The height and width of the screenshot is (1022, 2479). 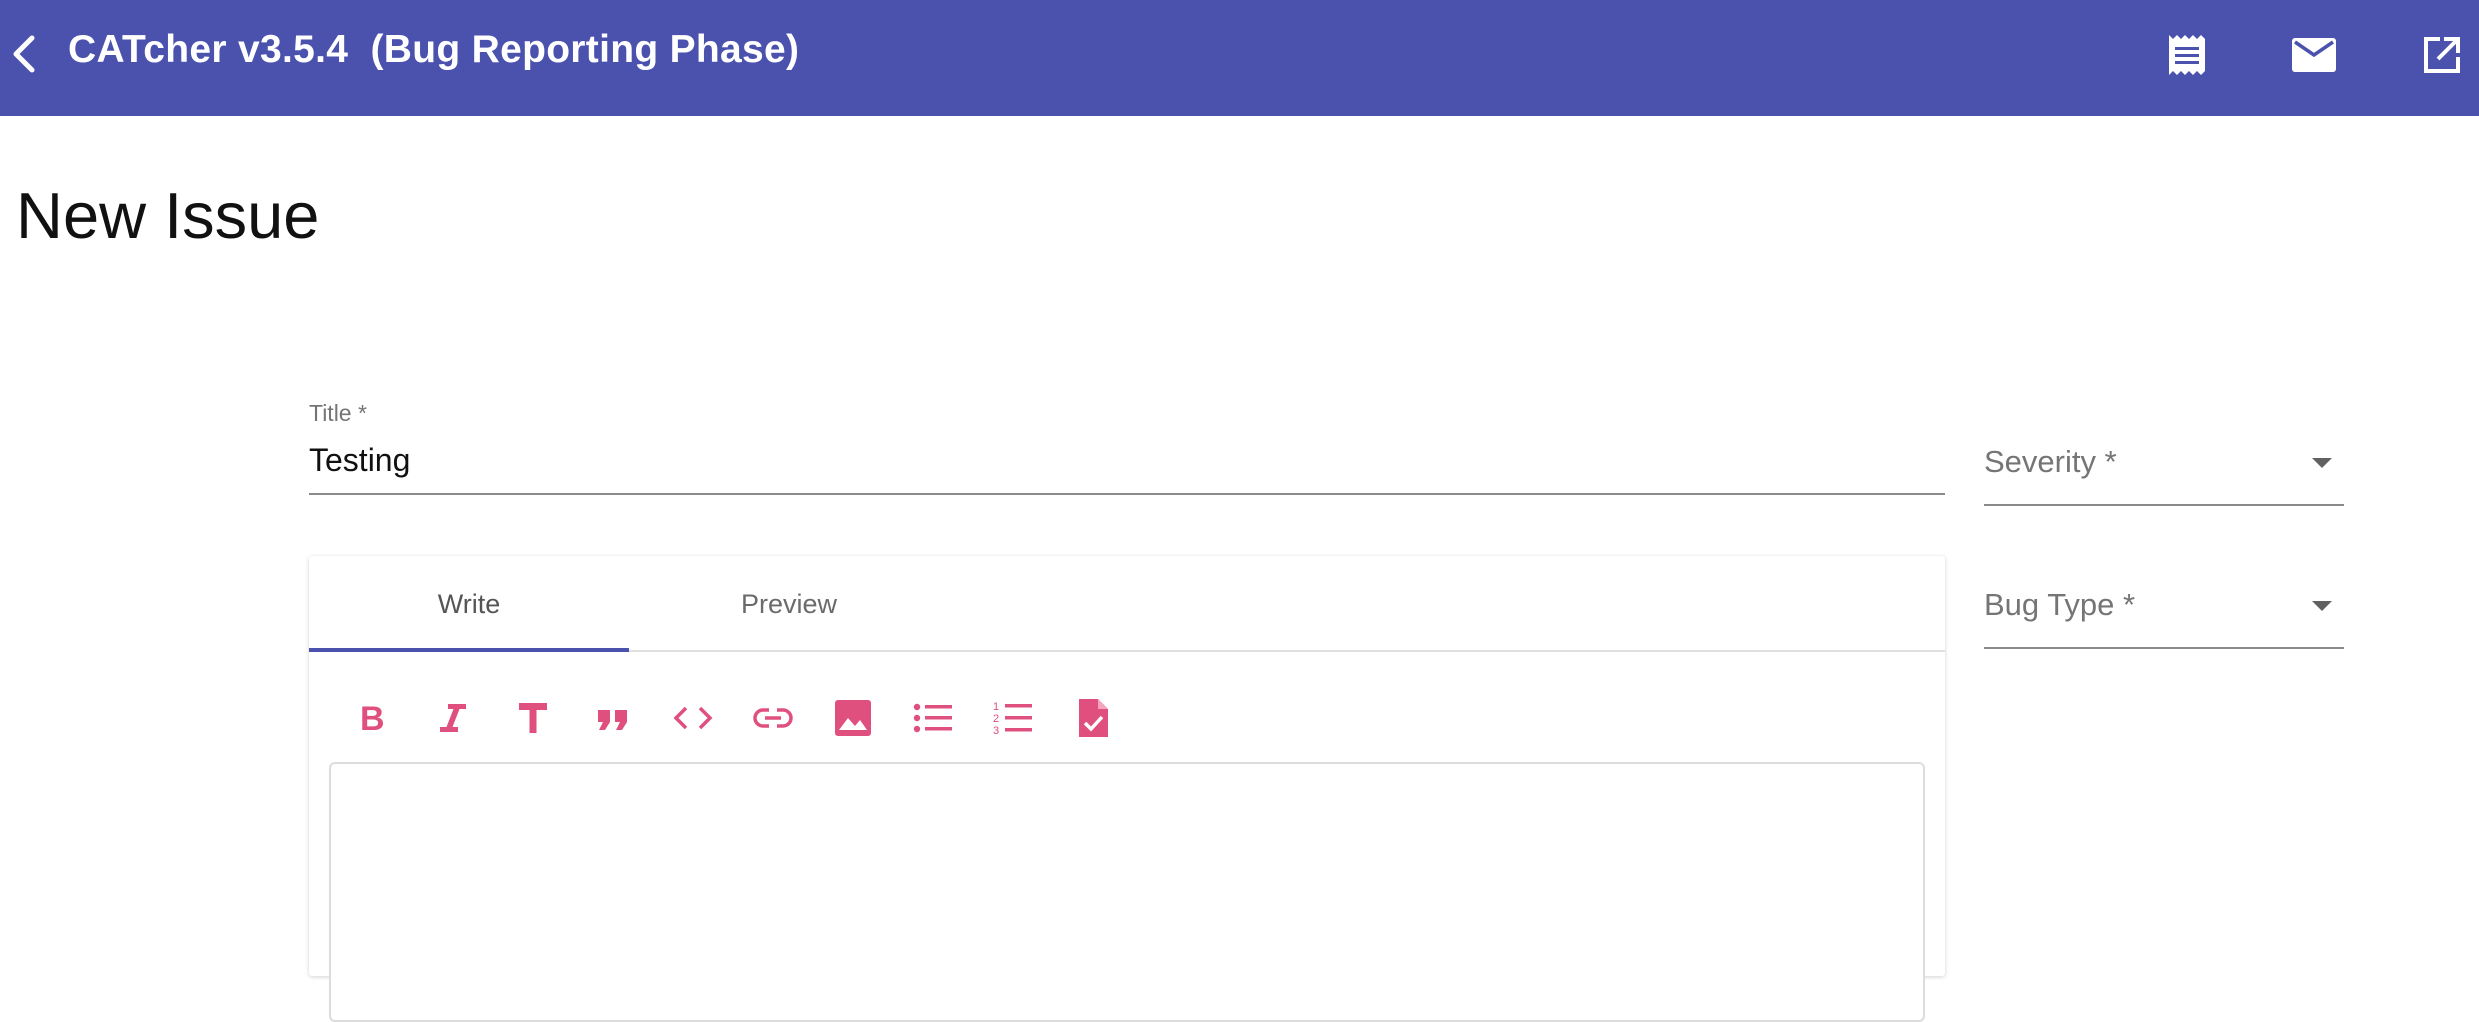 I want to click on bulleted-list-icon, so click(x=933, y=718).